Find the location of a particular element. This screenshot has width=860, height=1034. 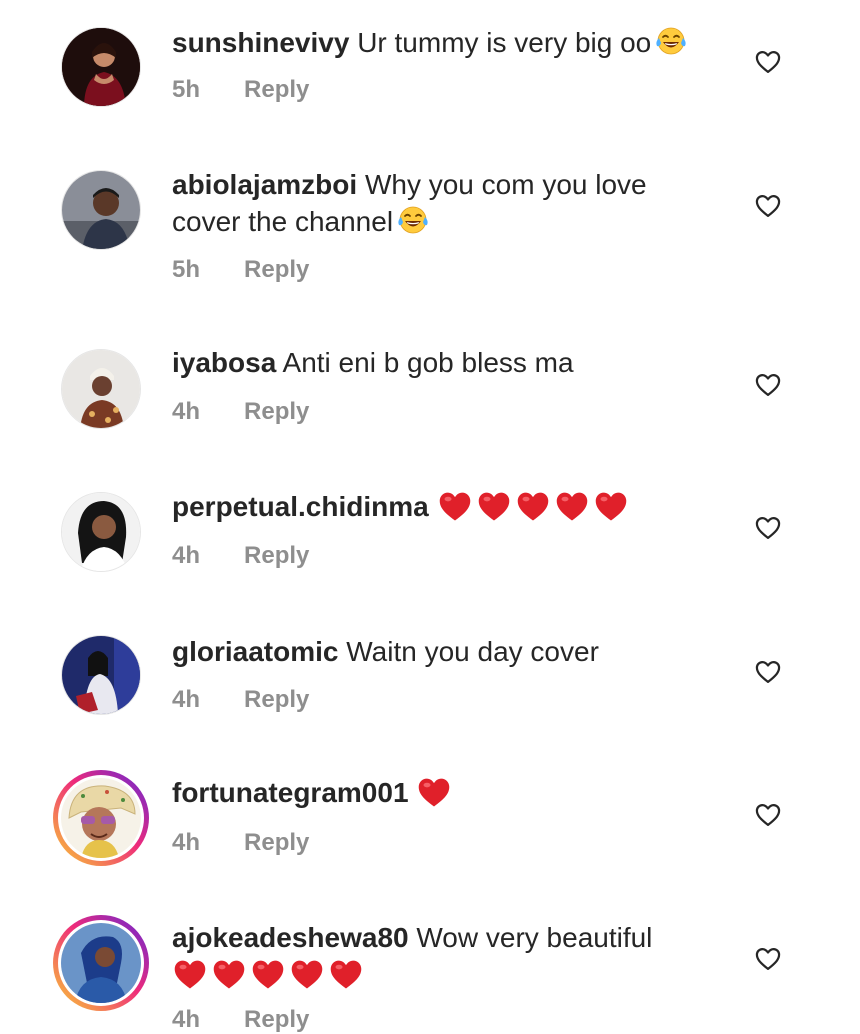

comment-body: sunshinevivy Ur tummy is very big oo is located at coordinates (452, 42).